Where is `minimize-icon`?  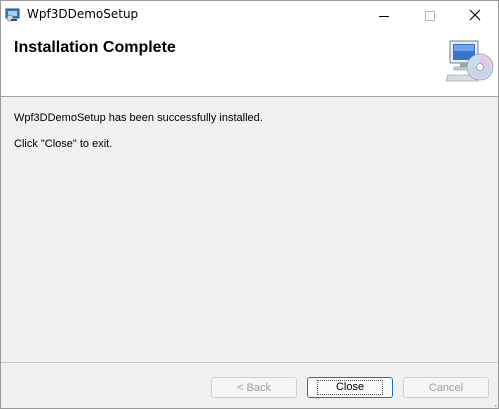
minimize-icon is located at coordinates (384, 15).